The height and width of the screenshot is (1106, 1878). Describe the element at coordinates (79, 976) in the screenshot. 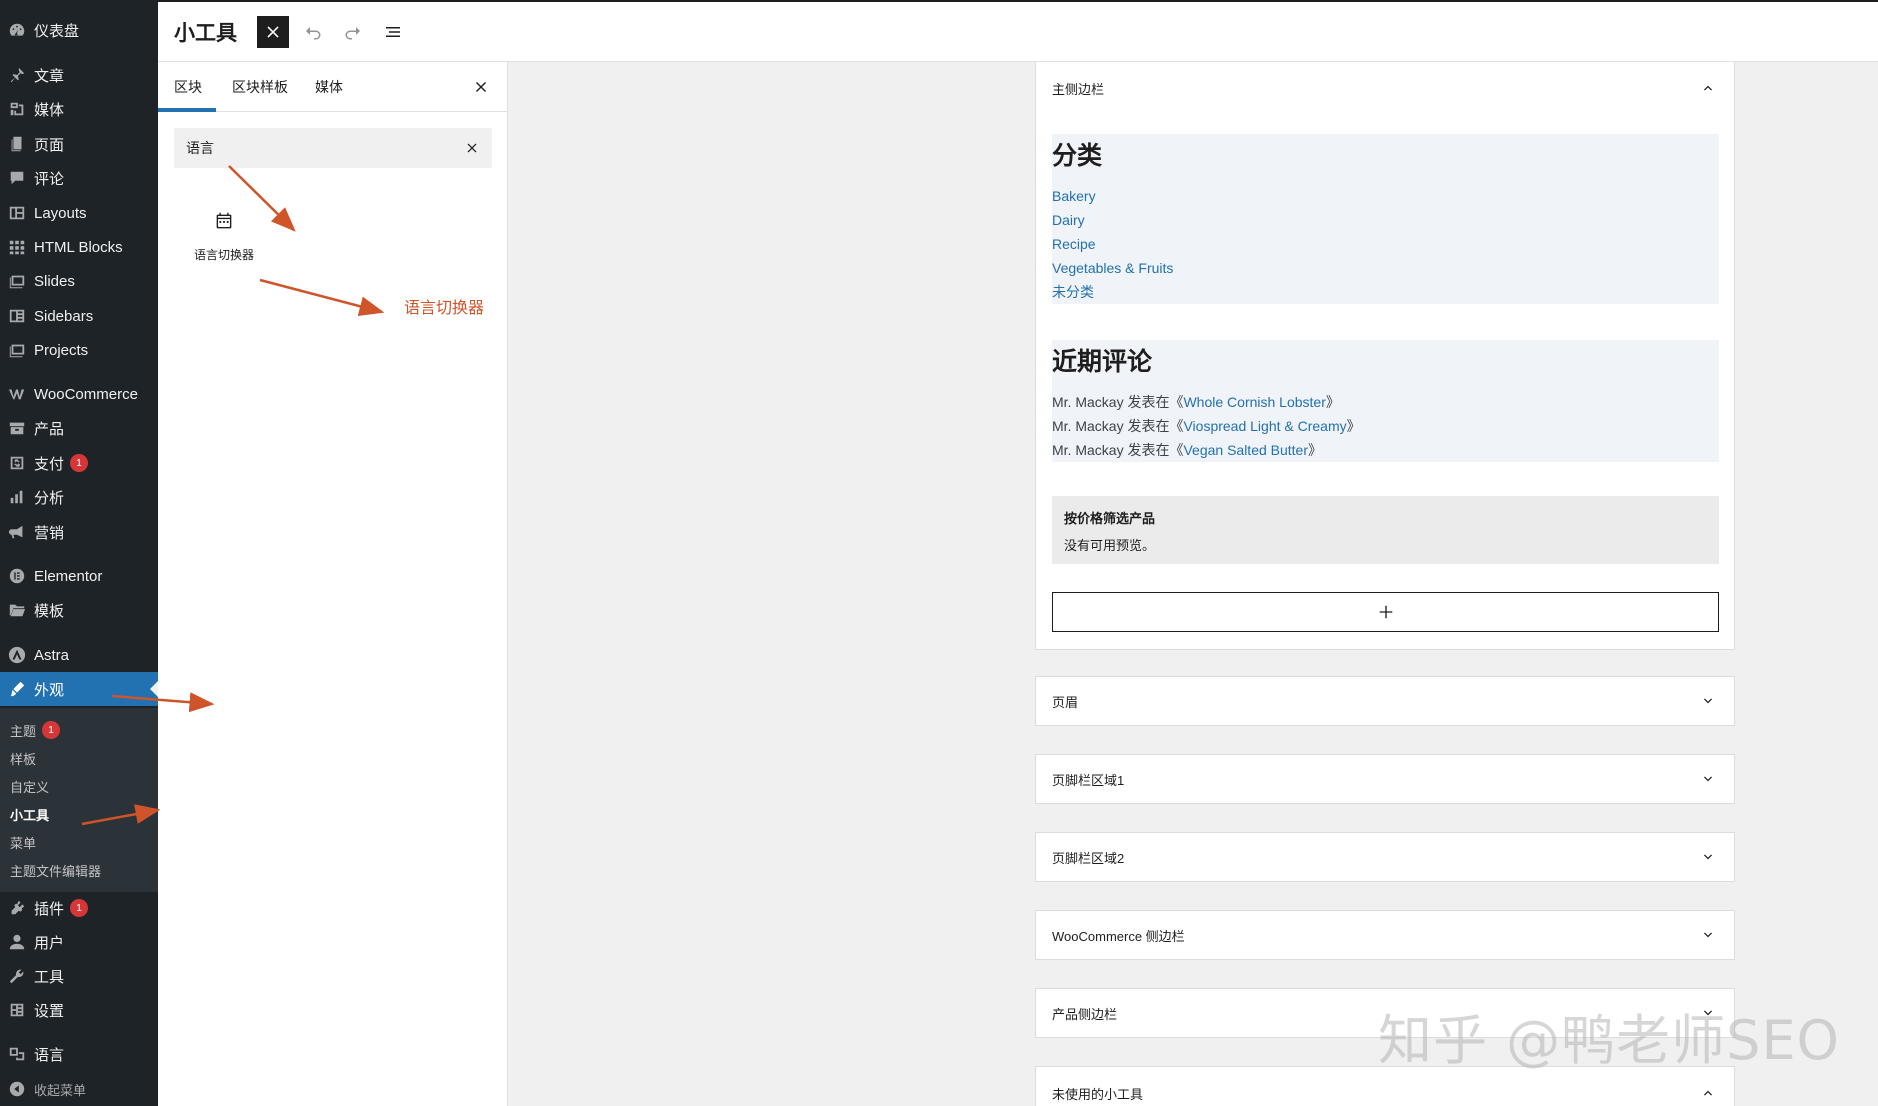

I see `menu-item-tools: 工具` at that location.